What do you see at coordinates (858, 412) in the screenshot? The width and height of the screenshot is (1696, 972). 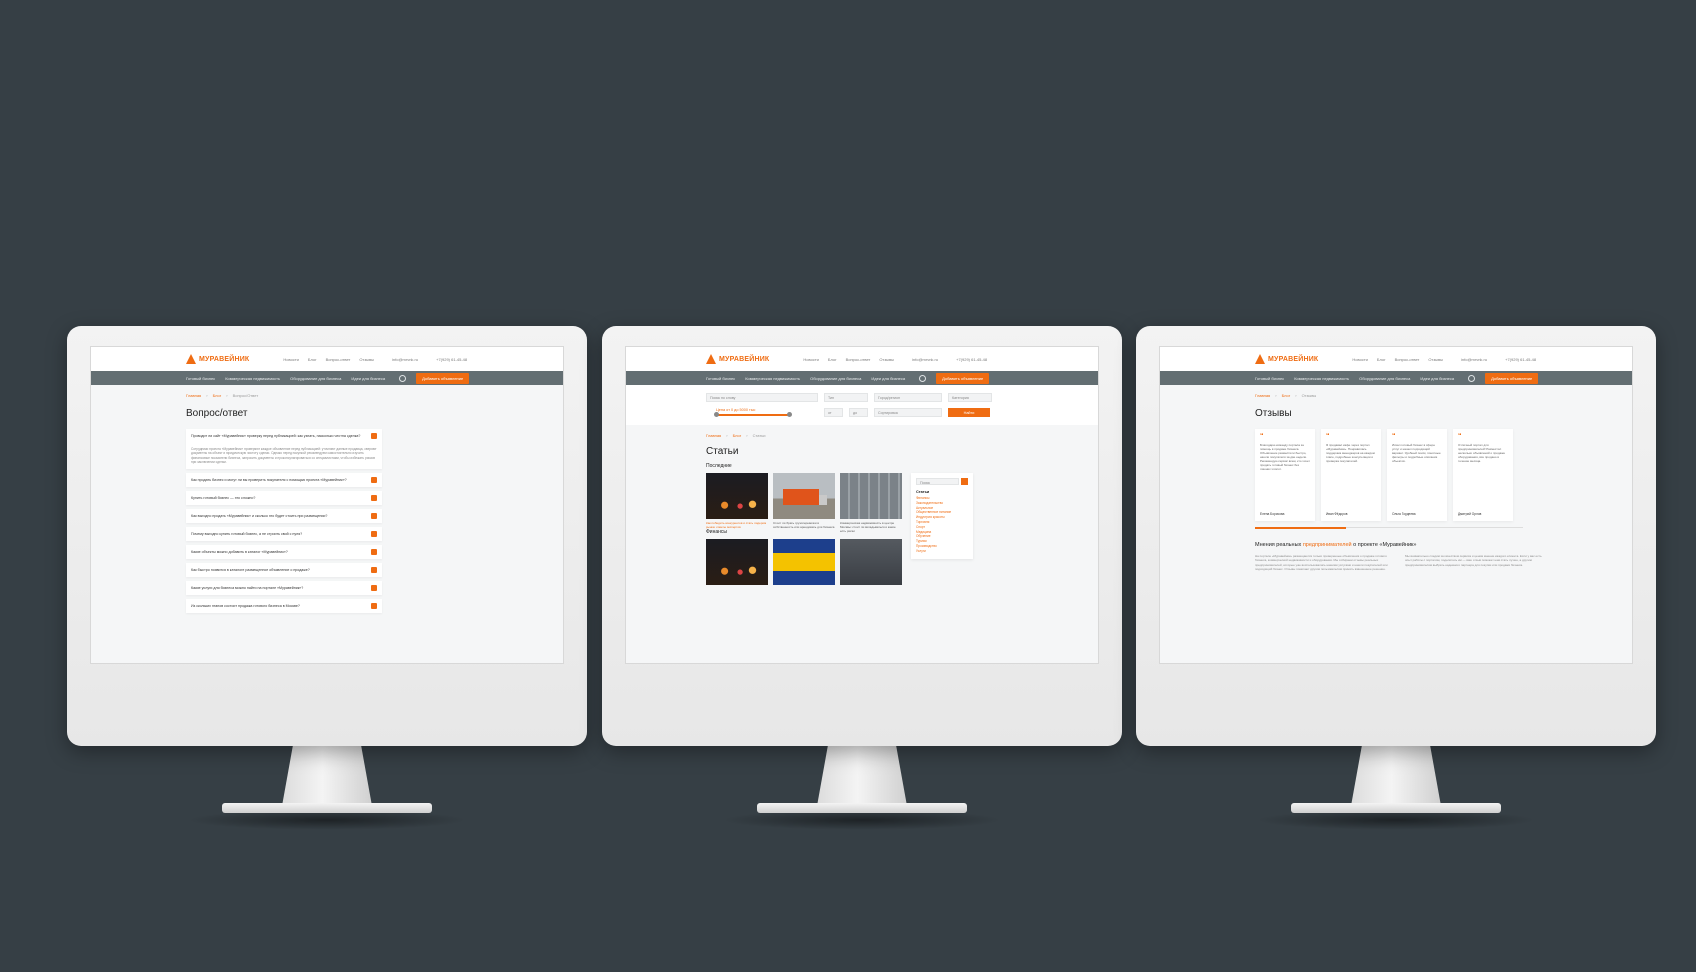 I see `area-to-input: до` at bounding box center [858, 412].